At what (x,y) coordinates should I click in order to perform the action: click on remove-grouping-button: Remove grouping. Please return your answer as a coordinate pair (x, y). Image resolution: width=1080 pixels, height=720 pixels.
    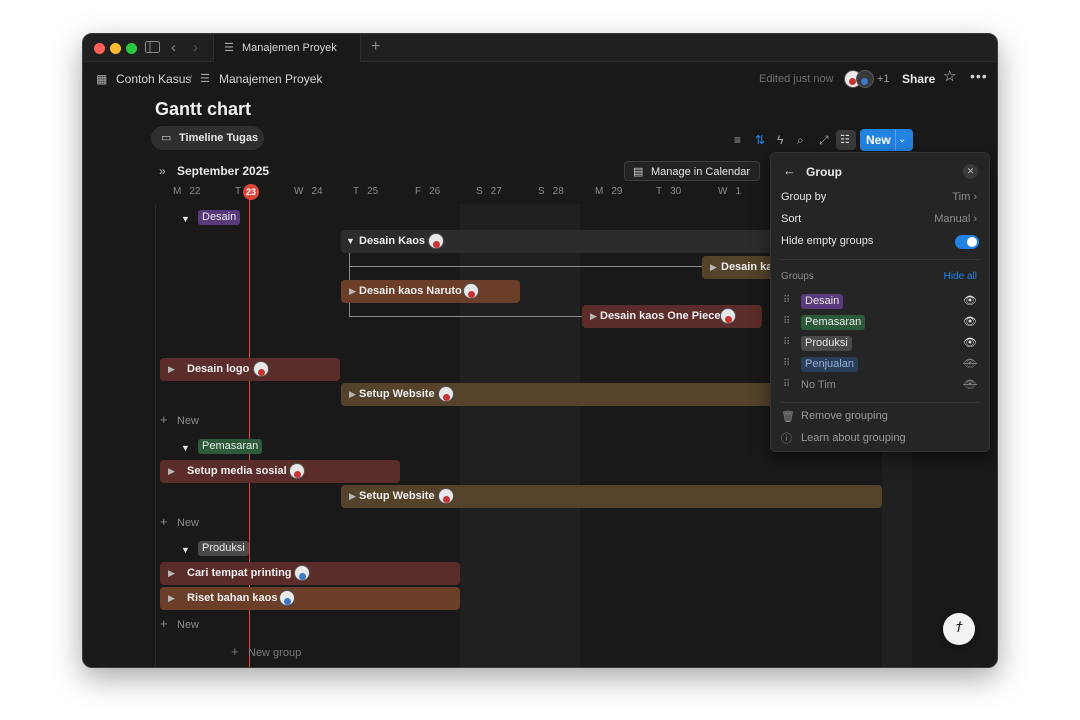
    Looking at the image, I should click on (844, 416).